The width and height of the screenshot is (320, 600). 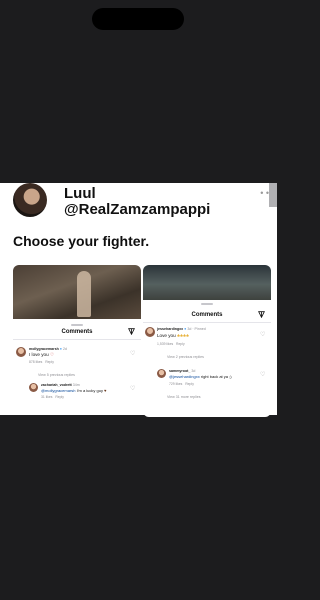 What do you see at coordinates (182, 371) in the screenshot?
I see `reply-username: sammyroot_ 3d` at bounding box center [182, 371].